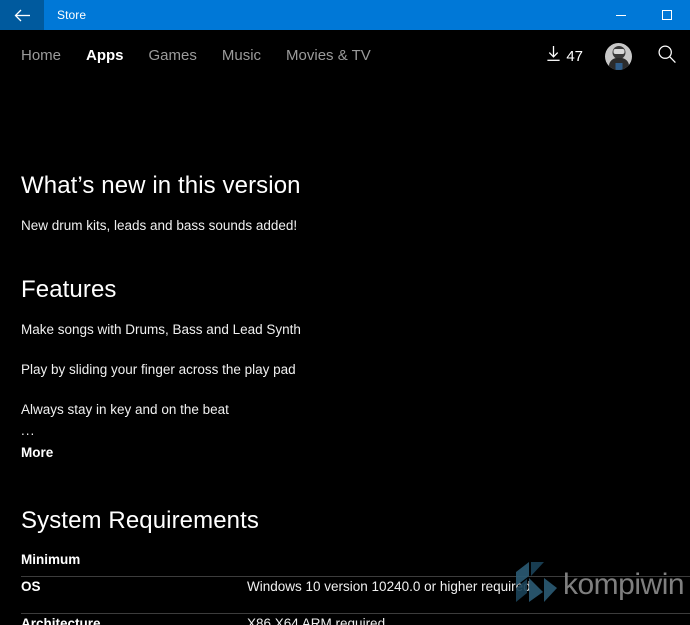 This screenshot has height=625, width=690. I want to click on feature-item: Always stay in key and on the beat, so click(125, 409).